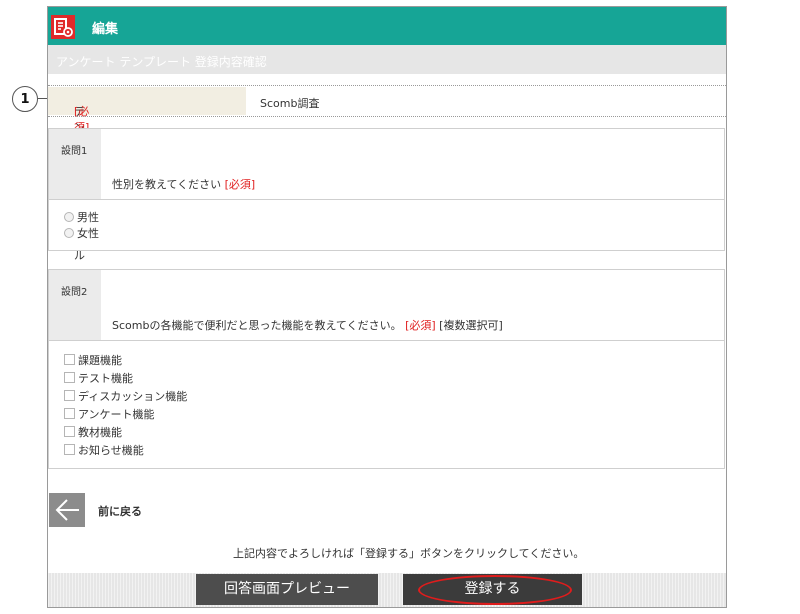 The height and width of the screenshot is (614, 800). Describe the element at coordinates (471, 325) in the screenshot. I see `multi-select-note: [複数選択可]` at that location.